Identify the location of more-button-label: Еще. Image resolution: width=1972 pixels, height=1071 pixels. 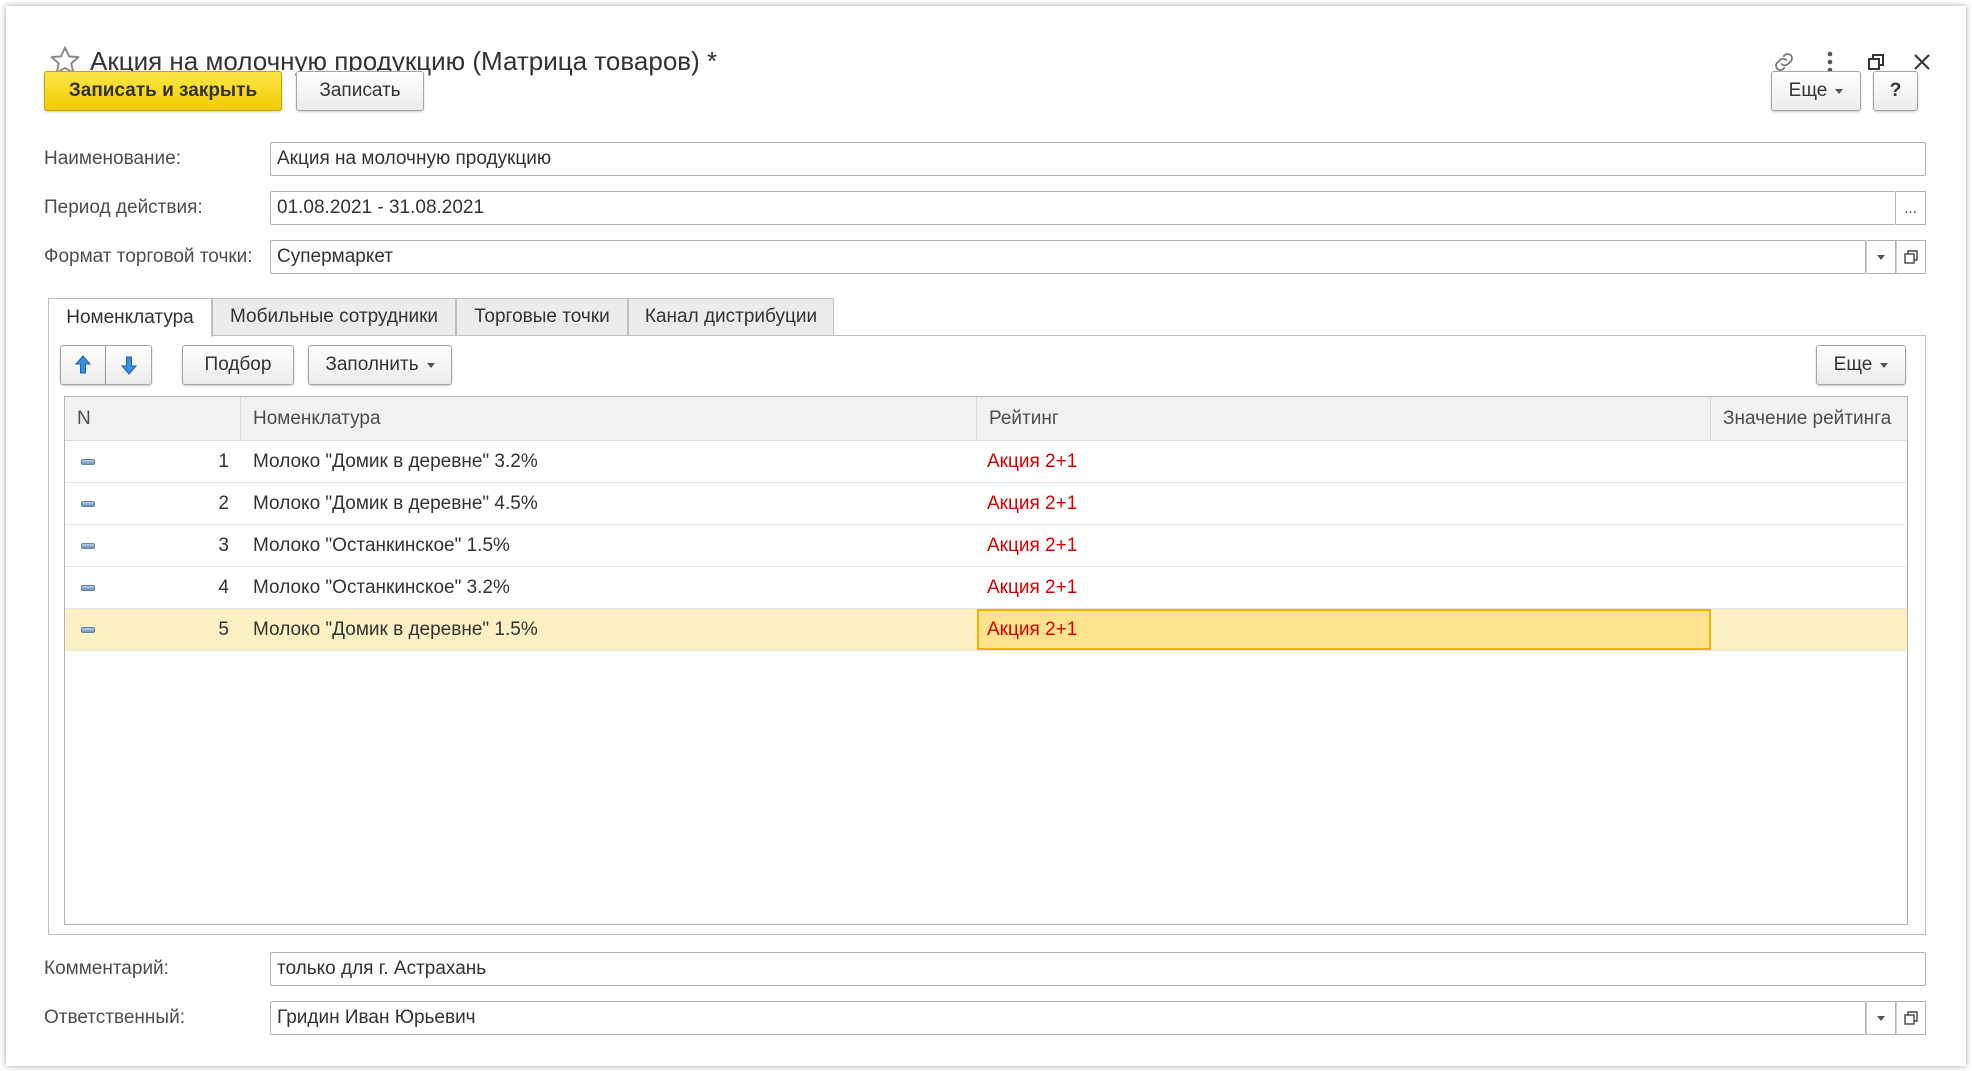
(1808, 90).